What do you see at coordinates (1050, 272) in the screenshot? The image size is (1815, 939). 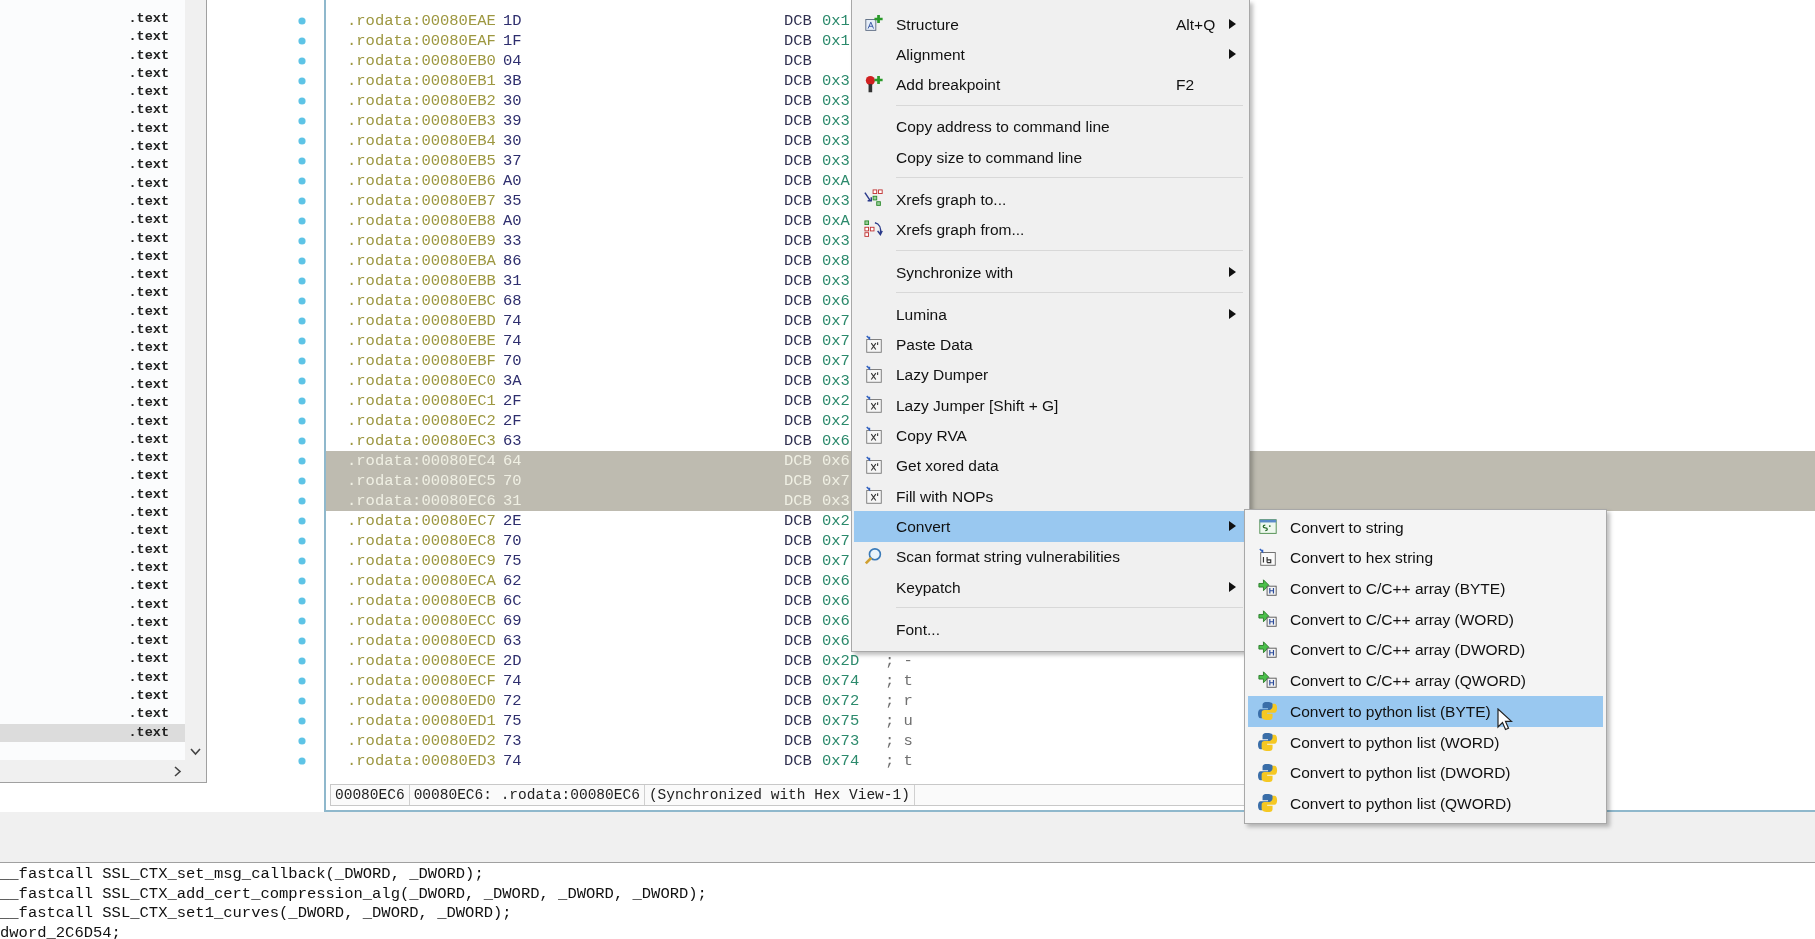 I see `menu-item: Synchronize with` at bounding box center [1050, 272].